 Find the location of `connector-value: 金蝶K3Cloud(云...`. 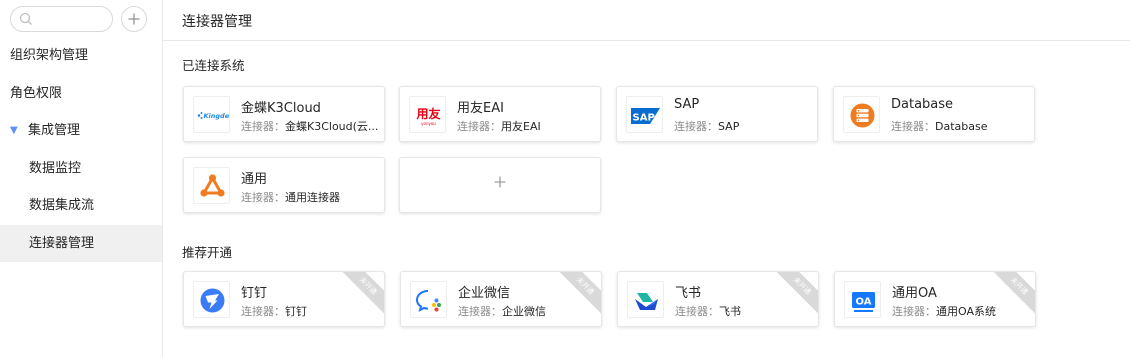

connector-value: 金蝶K3Cloud(云... is located at coordinates (332, 126).